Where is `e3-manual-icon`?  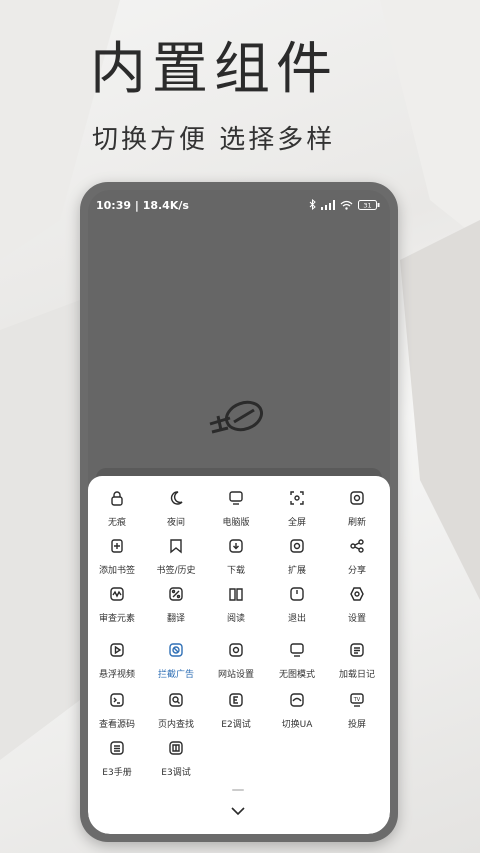 e3-manual-icon is located at coordinates (117, 748).